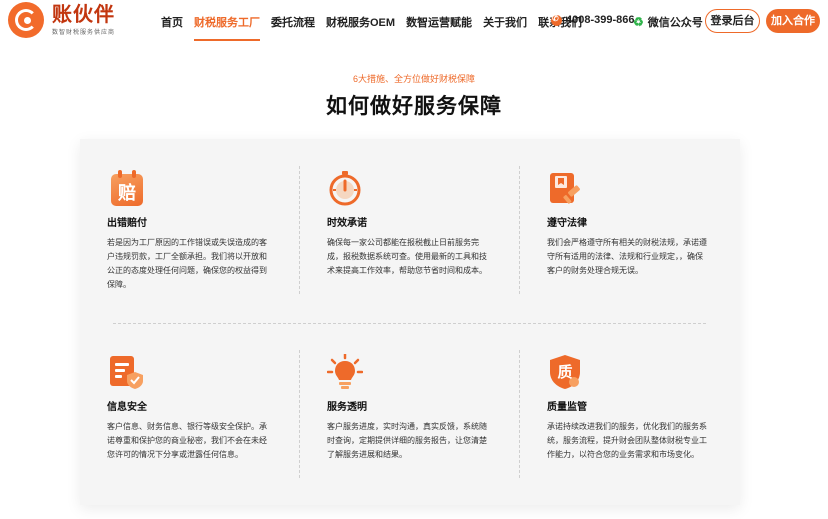 The height and width of the screenshot is (519, 828). Describe the element at coordinates (345, 188) in the screenshot. I see `stopwatch-icon` at that location.